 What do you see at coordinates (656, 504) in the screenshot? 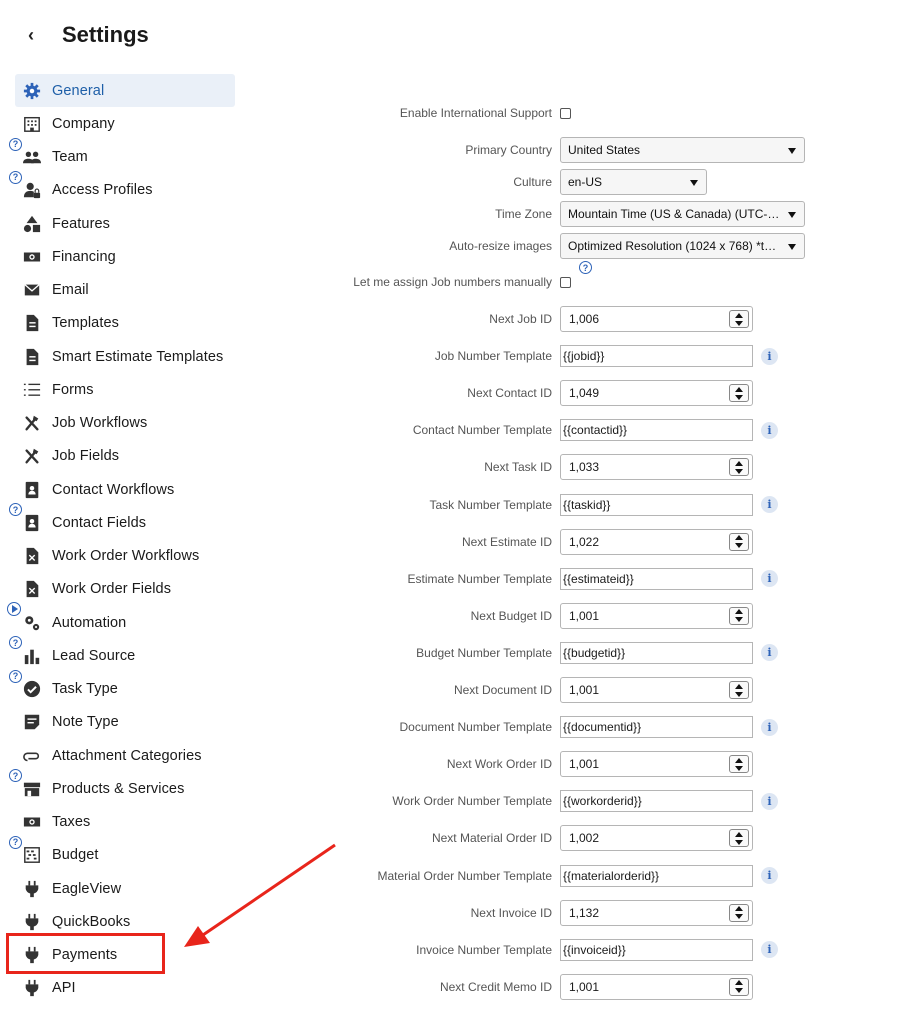
I see `task-number-template-input: {{taskid}}` at bounding box center [656, 504].